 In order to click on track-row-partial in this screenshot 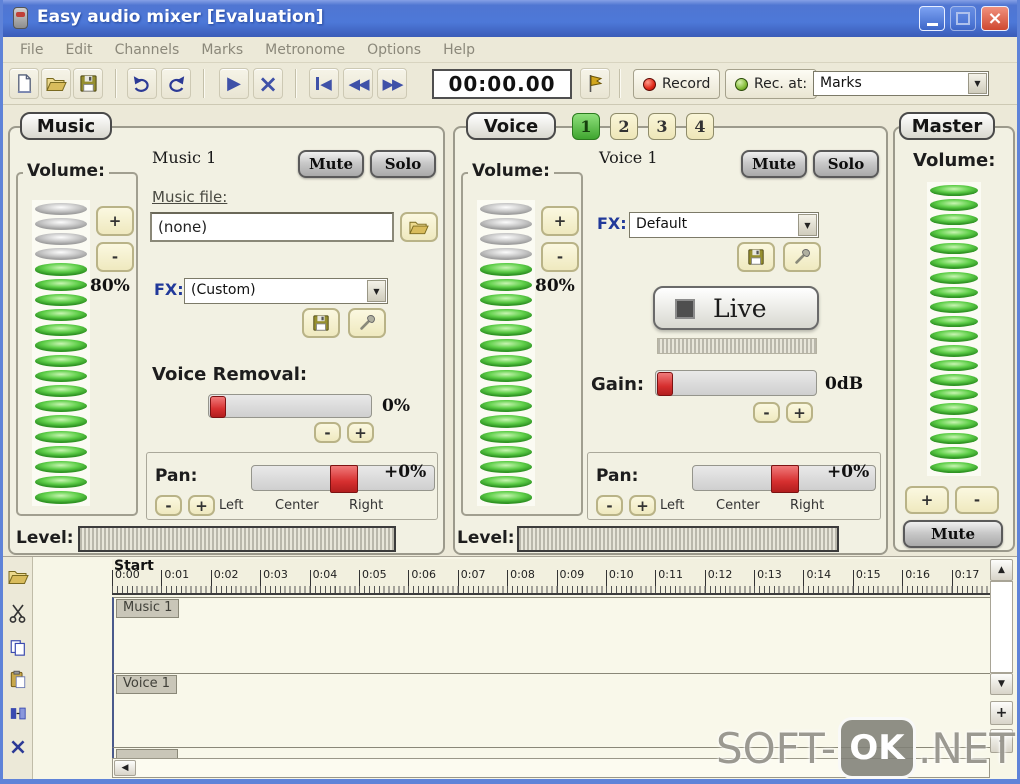, I will do `click(551, 752)`.